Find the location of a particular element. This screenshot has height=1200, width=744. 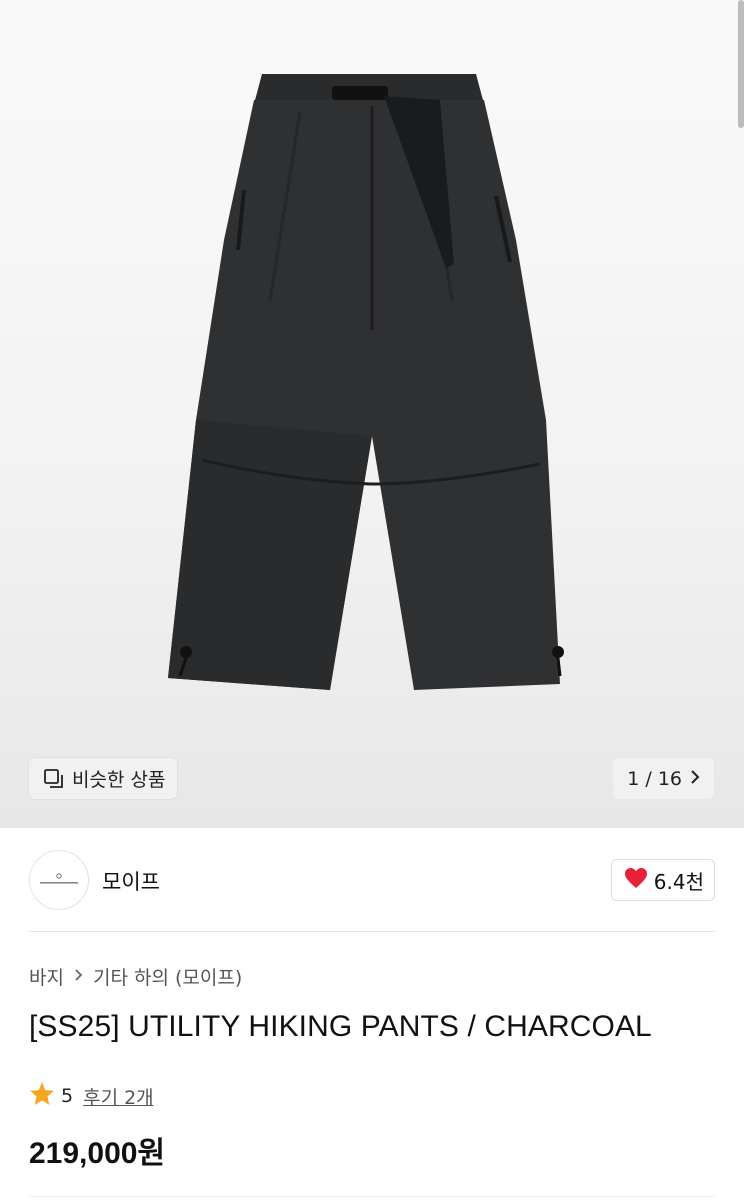

rating-value: 5 is located at coordinates (67, 1096).